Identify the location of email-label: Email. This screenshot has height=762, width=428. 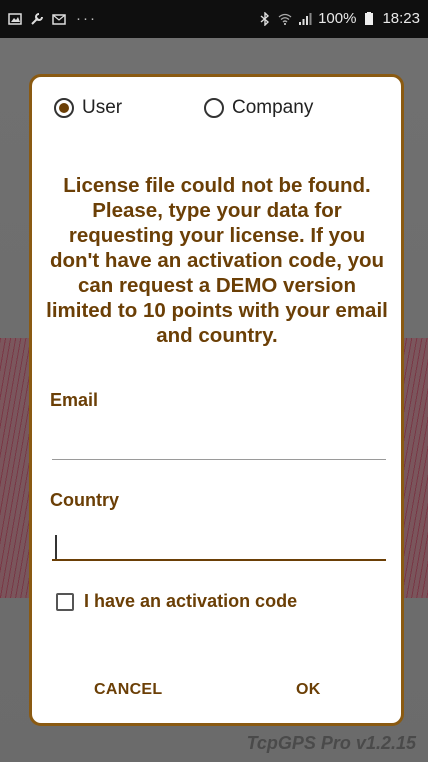
(74, 400).